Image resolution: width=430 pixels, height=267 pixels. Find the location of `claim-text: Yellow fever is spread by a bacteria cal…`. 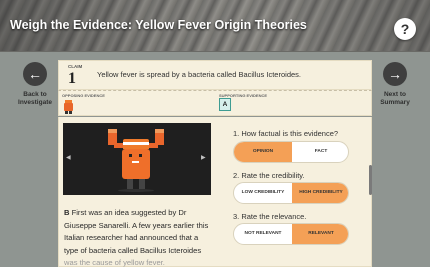

claim-text: Yellow fever is spread by a bacteria cal… is located at coordinates (199, 74).